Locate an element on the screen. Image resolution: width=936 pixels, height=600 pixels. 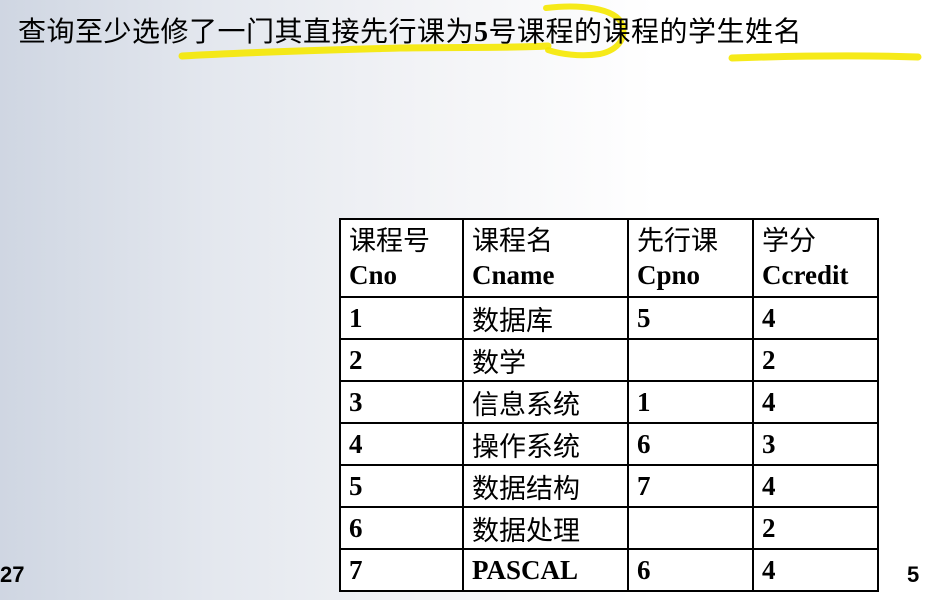
table-row: 5 数据结构 7 4 is located at coordinates (609, 486).